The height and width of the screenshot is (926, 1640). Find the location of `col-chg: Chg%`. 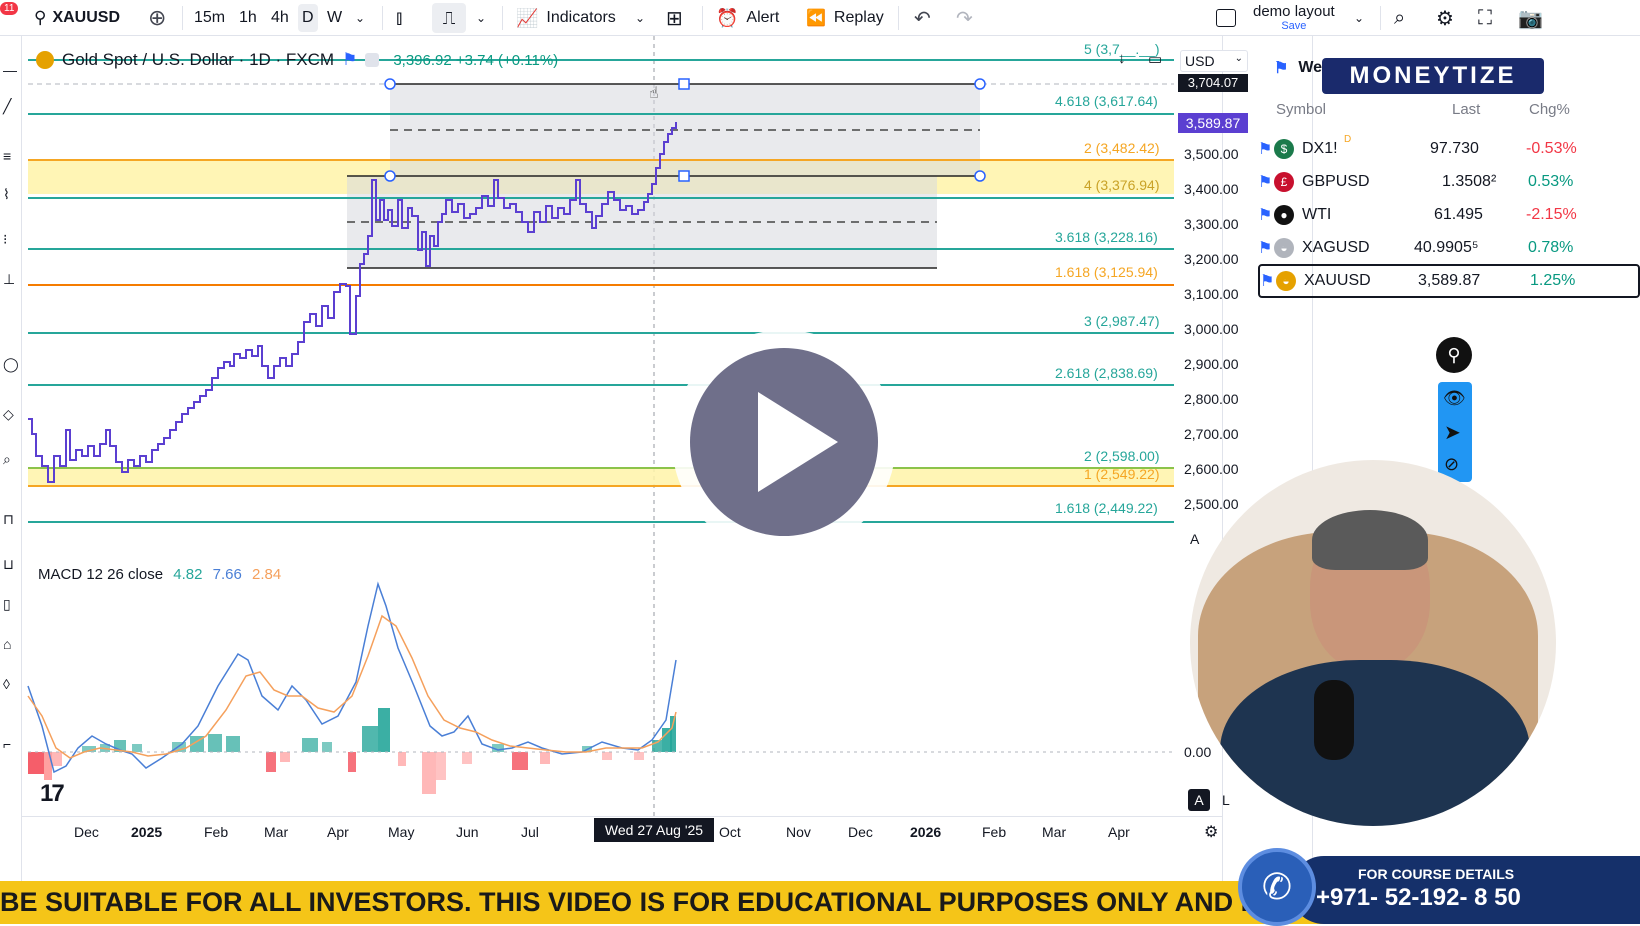

col-chg: Chg% is located at coordinates (1549, 109).